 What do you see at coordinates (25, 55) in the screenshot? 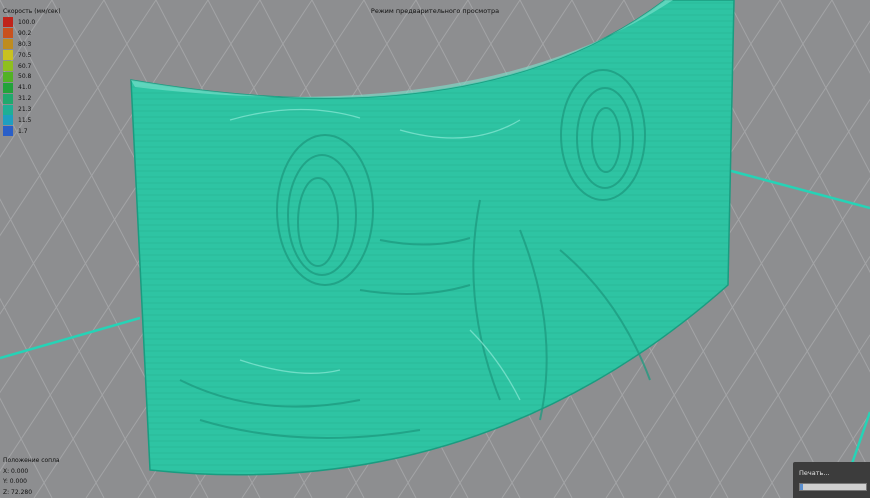
I see `legend-label: 70.5` at bounding box center [25, 55].